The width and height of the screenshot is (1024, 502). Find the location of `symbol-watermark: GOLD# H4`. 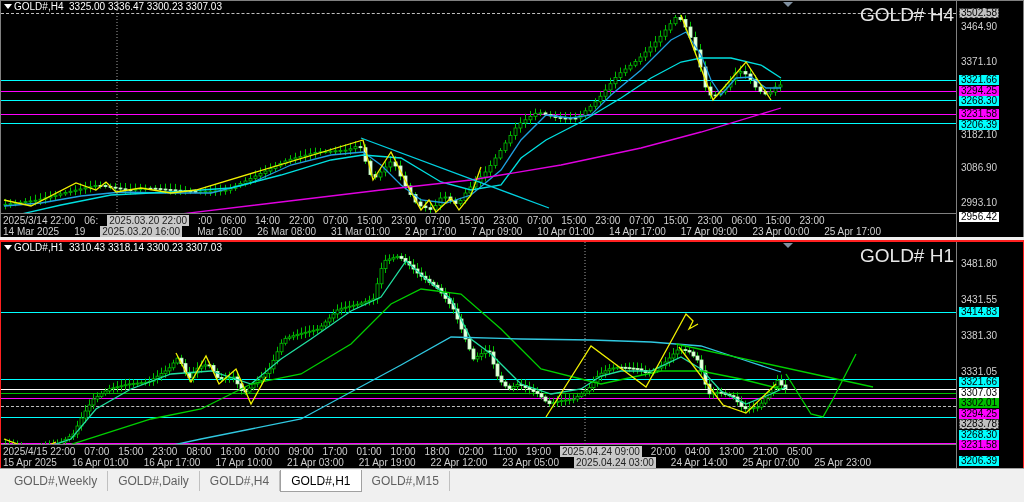

symbol-watermark: GOLD# H4 is located at coordinates (907, 15).